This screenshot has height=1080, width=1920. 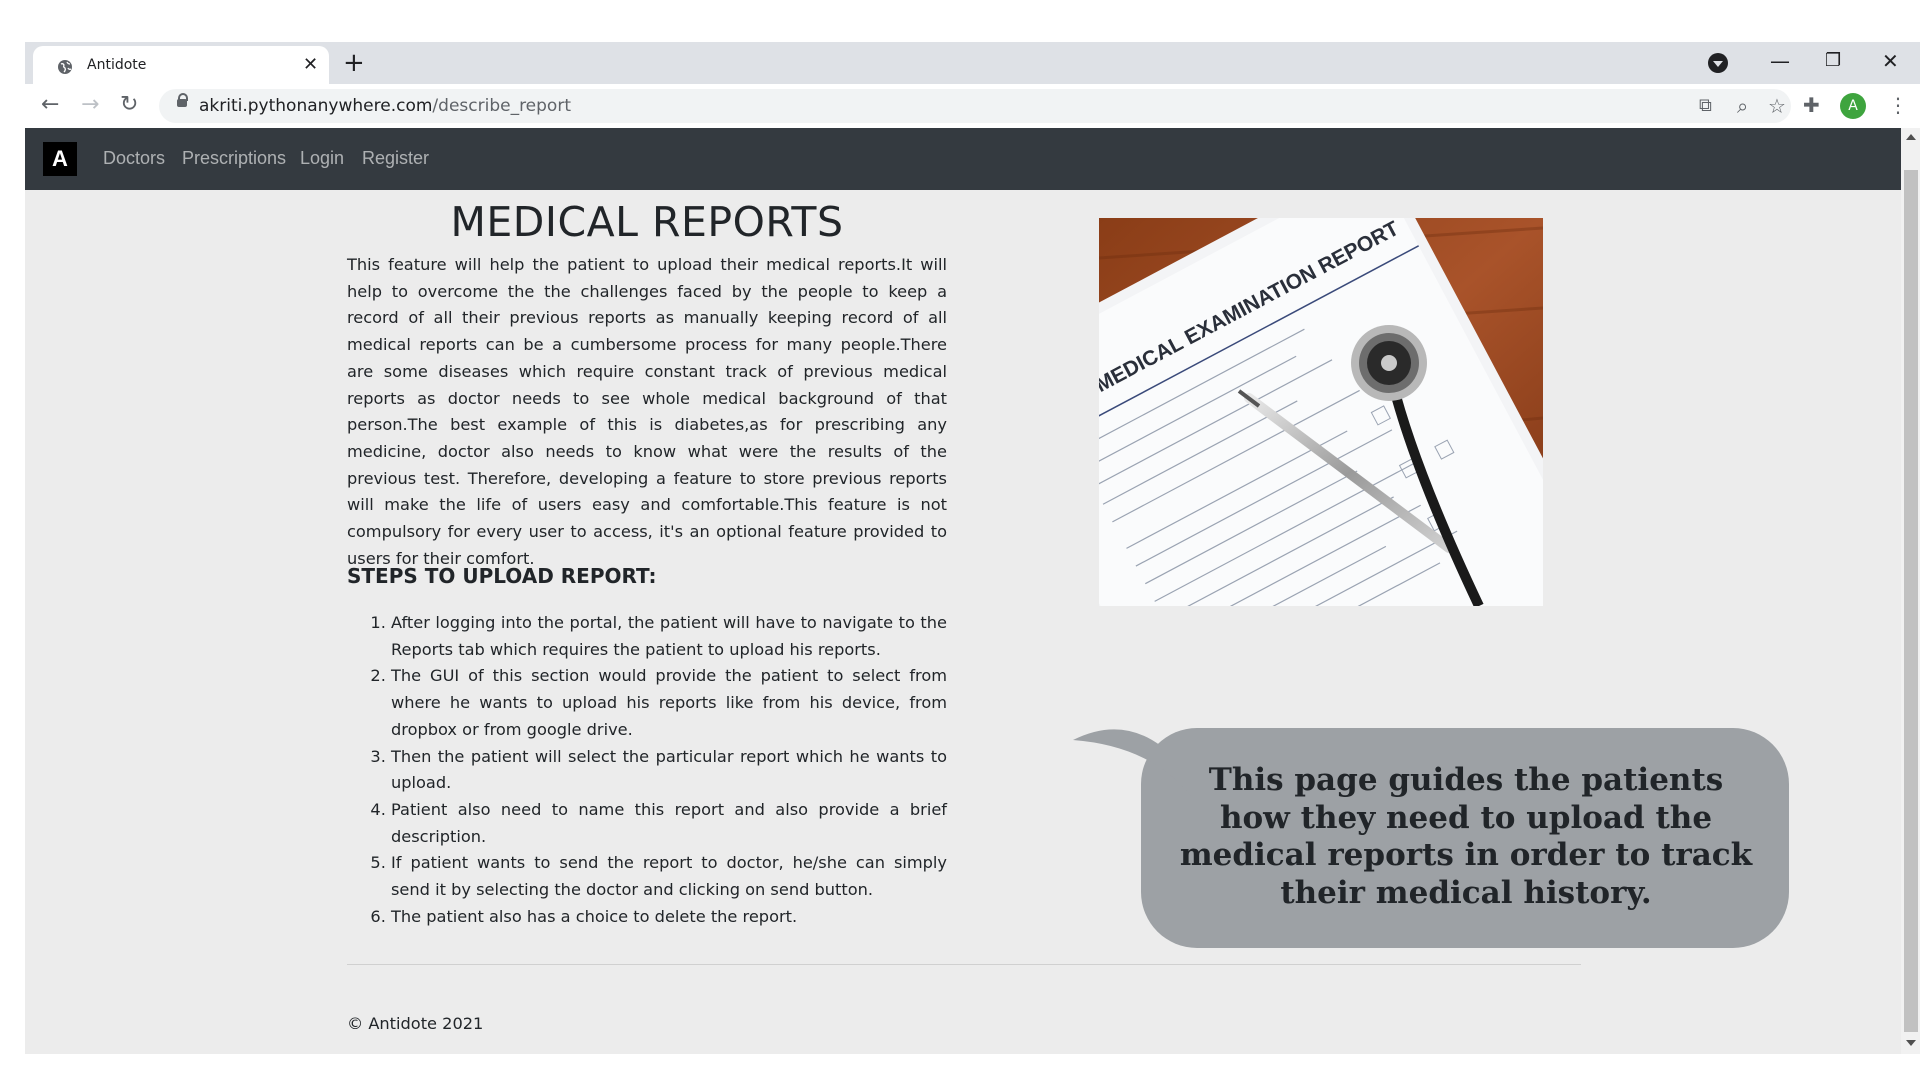 I want to click on footer-divider, so click(x=964, y=964).